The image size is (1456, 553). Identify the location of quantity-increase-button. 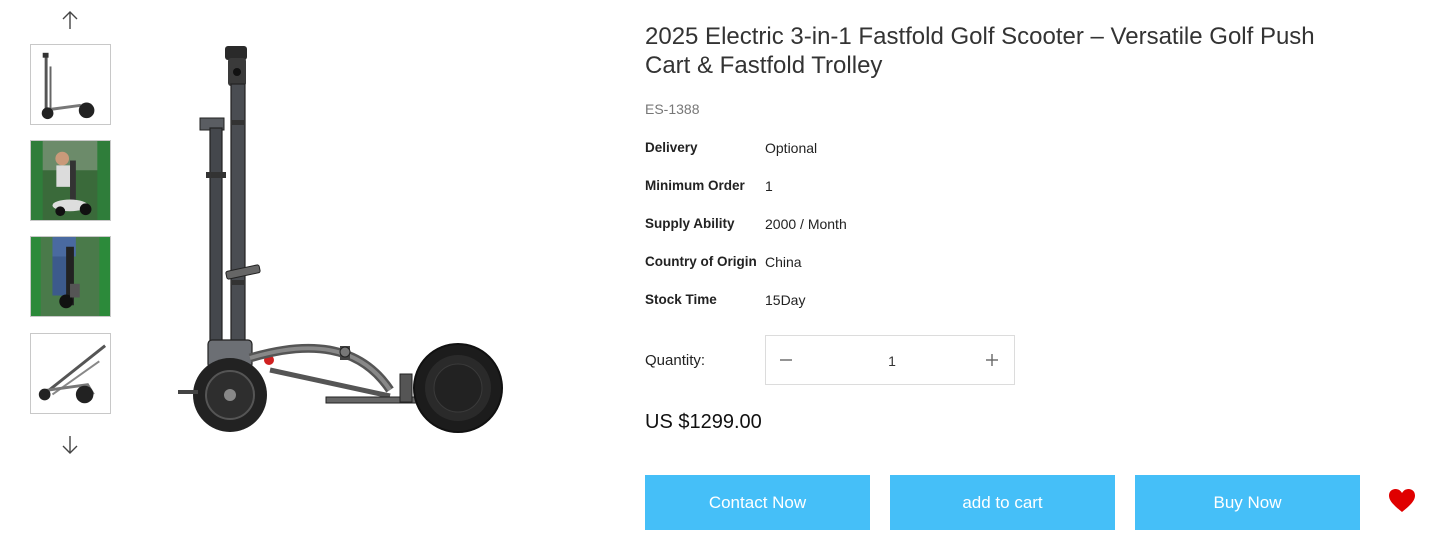
(992, 360).